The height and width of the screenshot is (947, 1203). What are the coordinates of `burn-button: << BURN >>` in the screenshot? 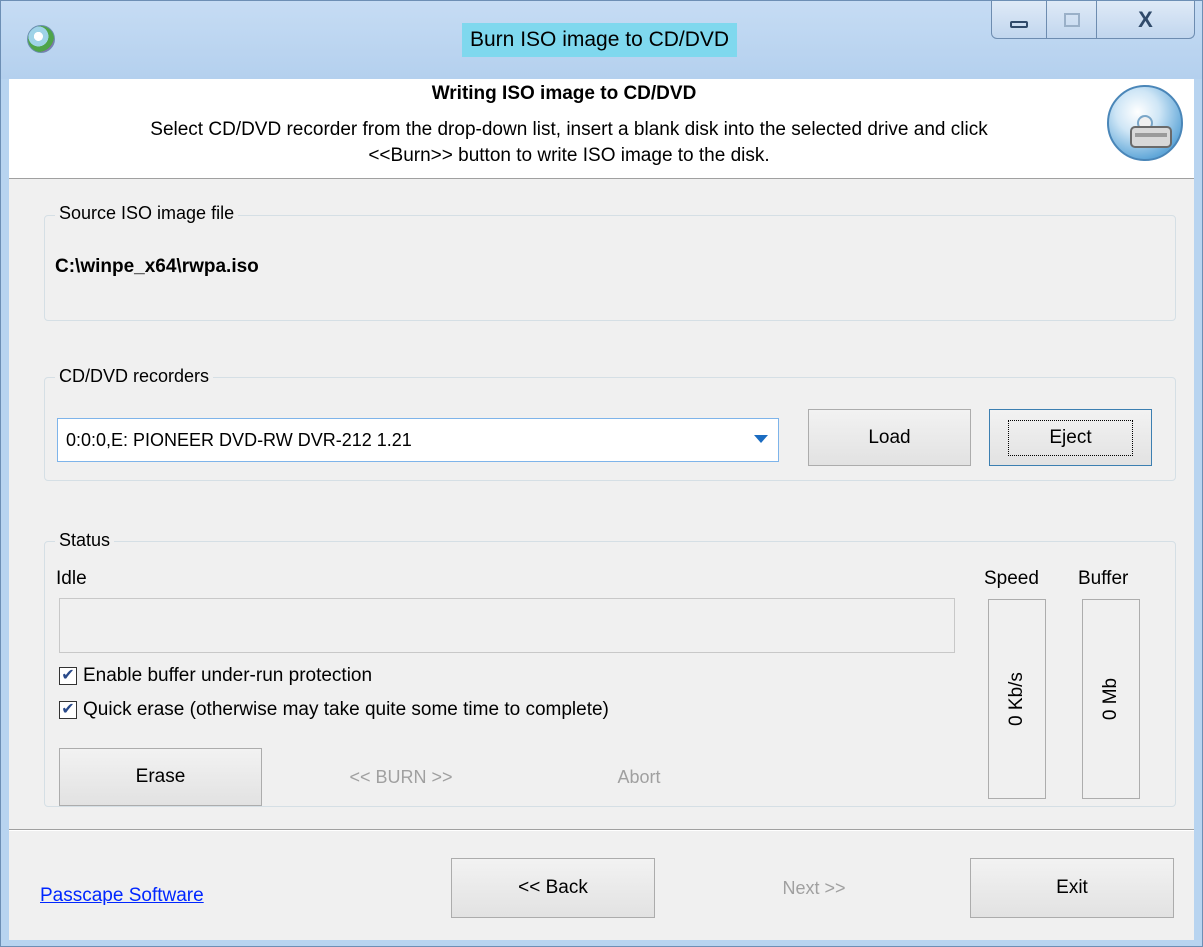 It's located at (401, 777).